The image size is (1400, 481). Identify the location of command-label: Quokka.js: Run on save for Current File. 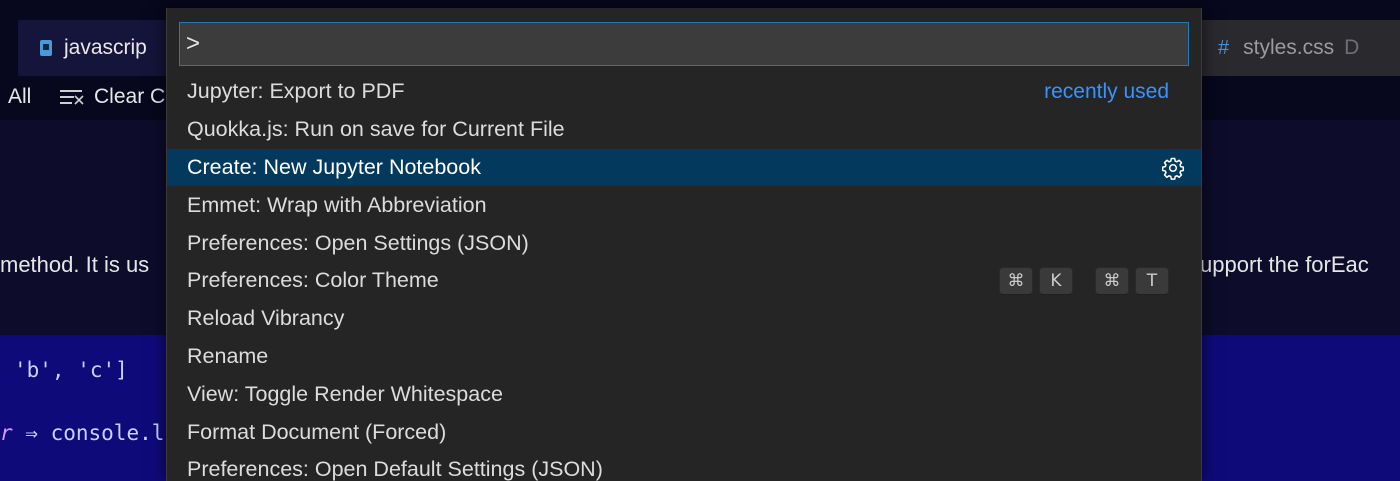
(376, 129).